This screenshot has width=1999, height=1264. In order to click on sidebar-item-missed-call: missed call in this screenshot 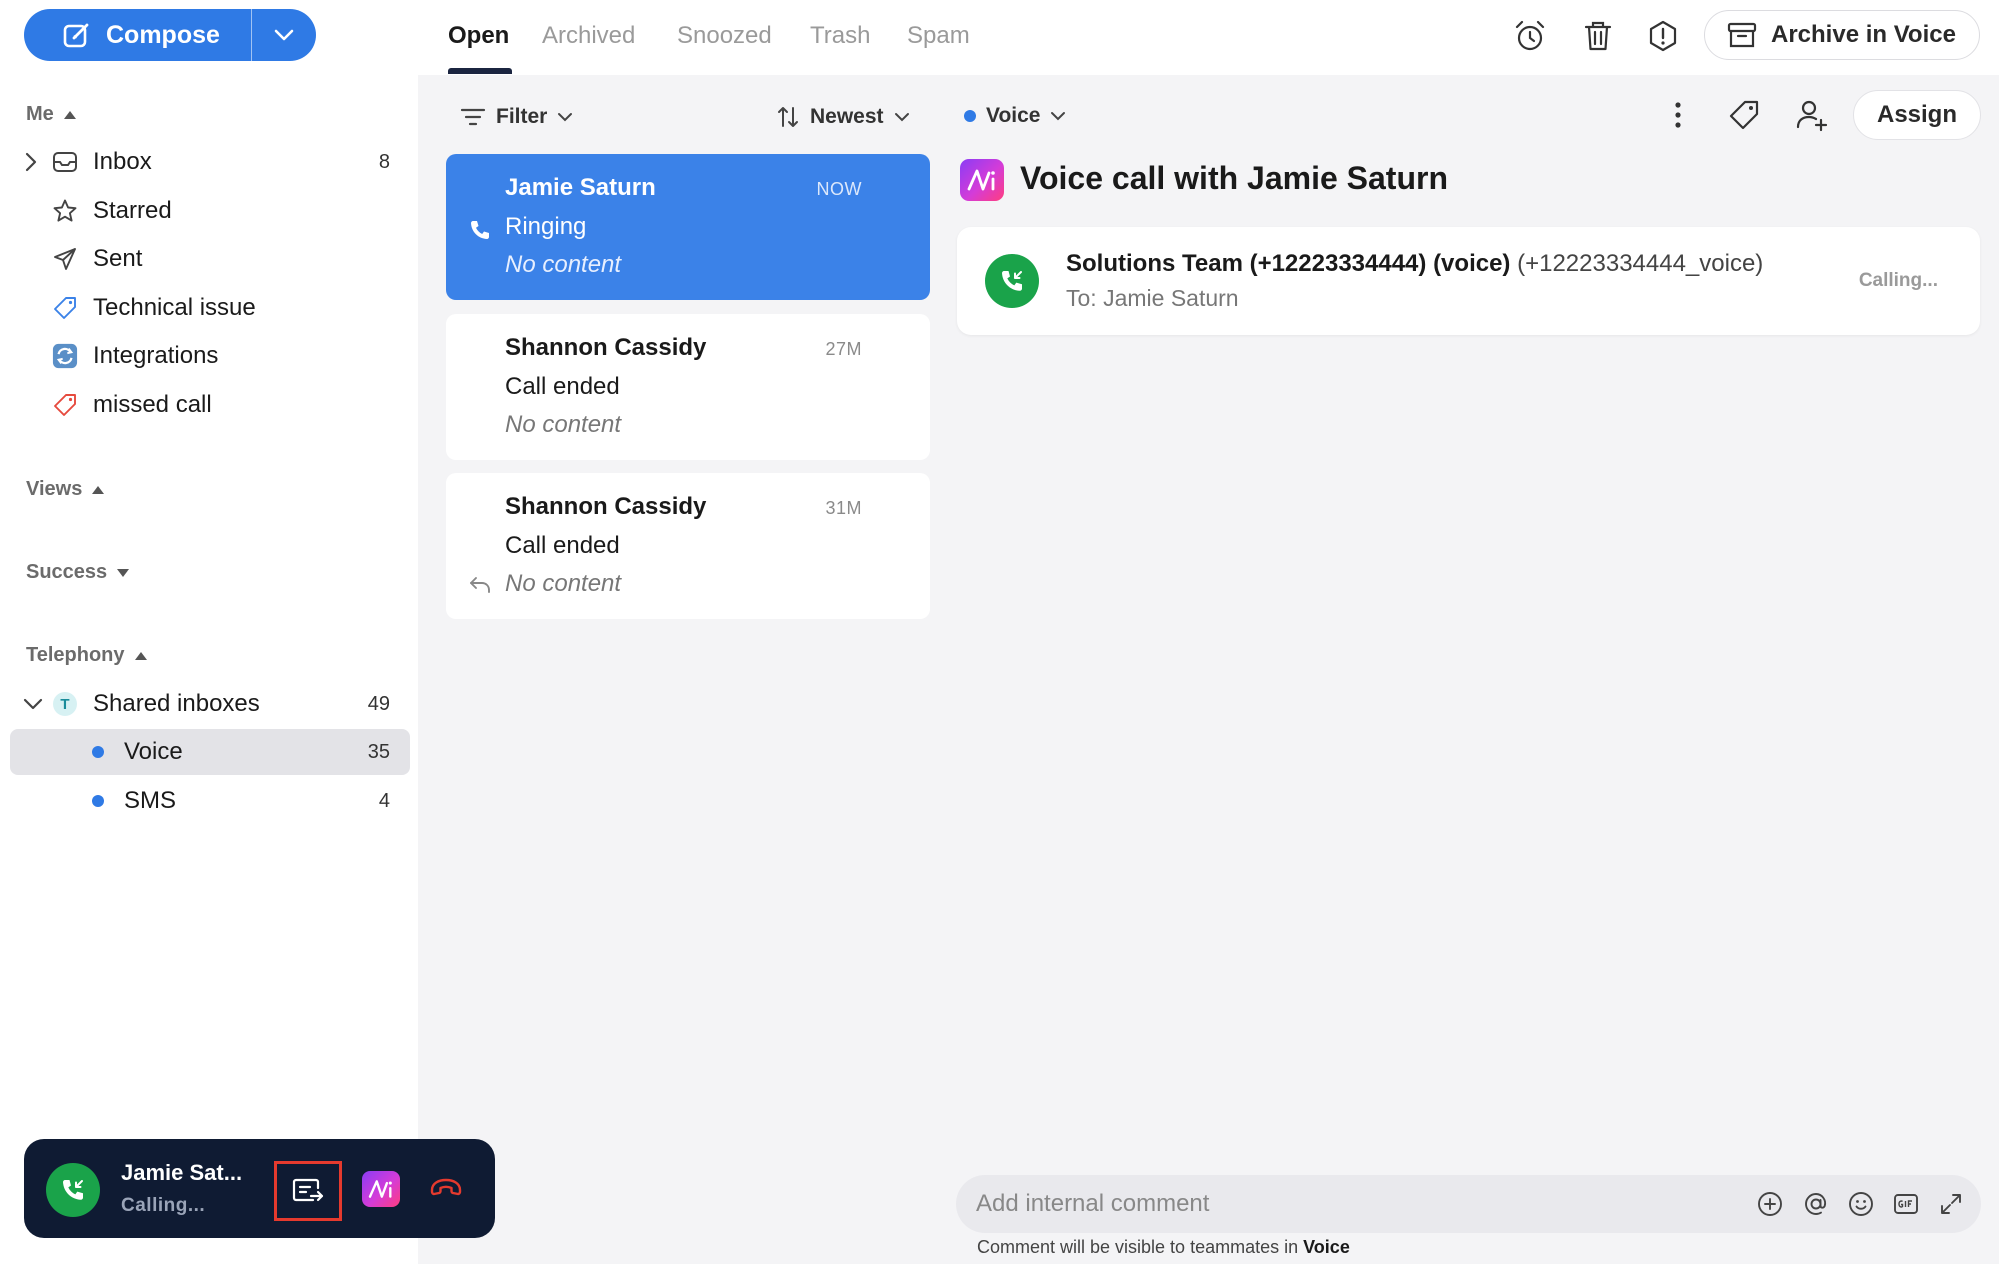, I will do `click(210, 405)`.